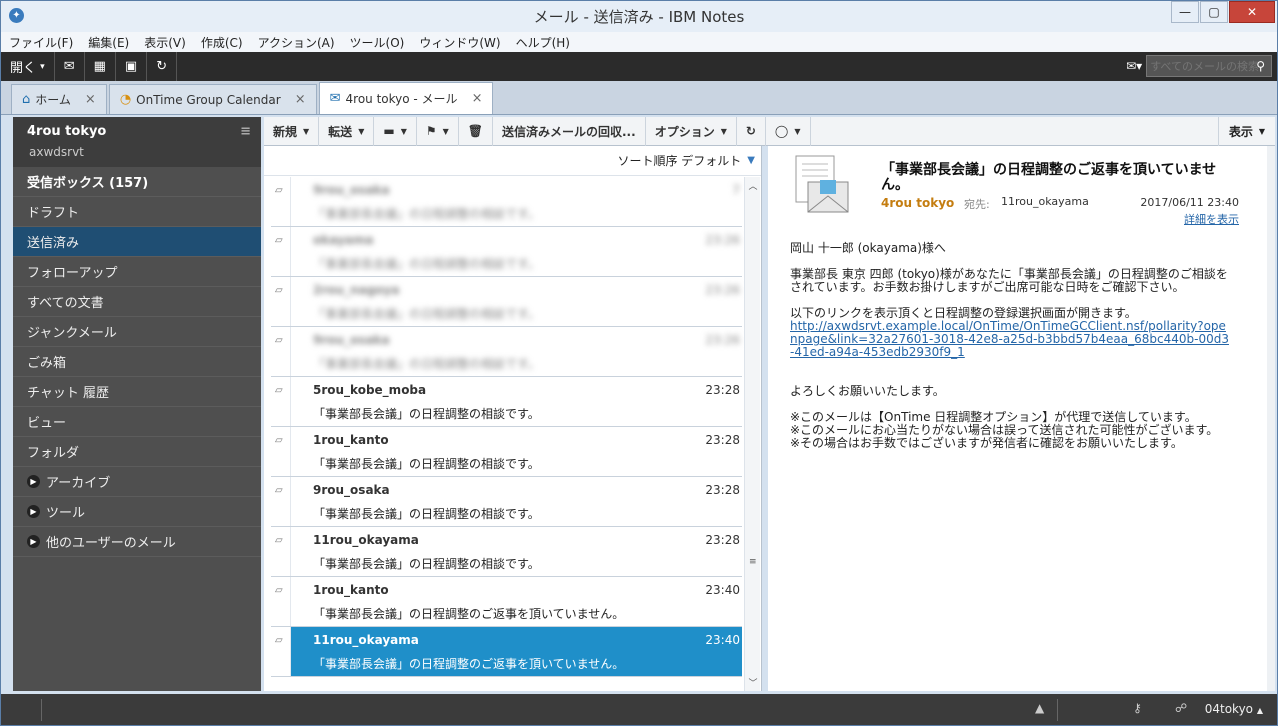 The height and width of the screenshot is (726, 1278). Describe the element at coordinates (296, 42) in the screenshot. I see `menu-actions: アクション(A)` at that location.